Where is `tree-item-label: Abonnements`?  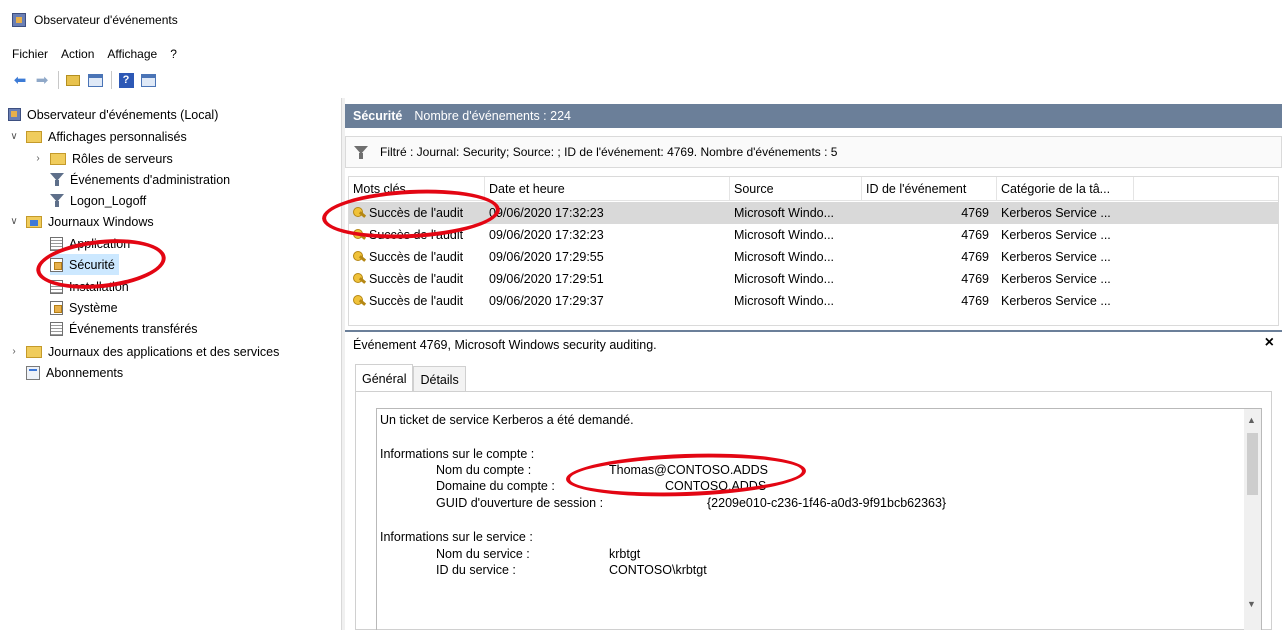 tree-item-label: Abonnements is located at coordinates (85, 372).